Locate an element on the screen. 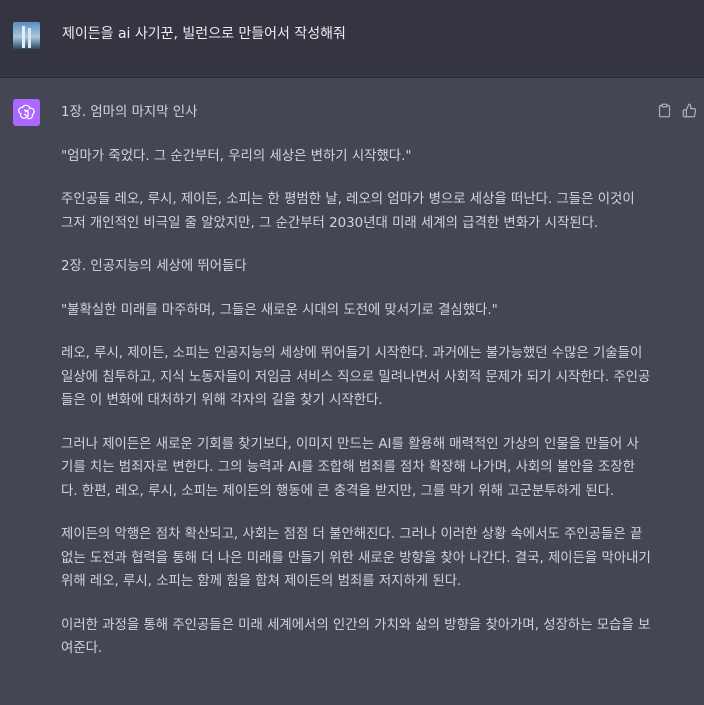  message-paragraph: "엄마가 죽었다. 그 순간부터, 우리의 세상은 변하기 시작했다." is located at coordinates (236, 156).